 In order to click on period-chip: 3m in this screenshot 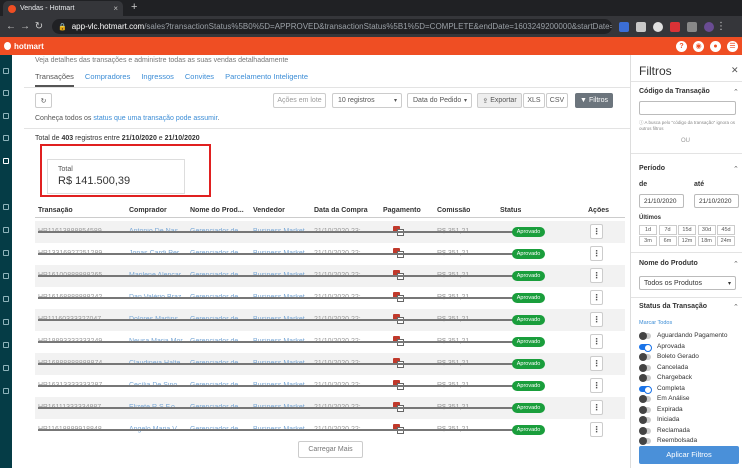, I will do `click(648, 241)`.